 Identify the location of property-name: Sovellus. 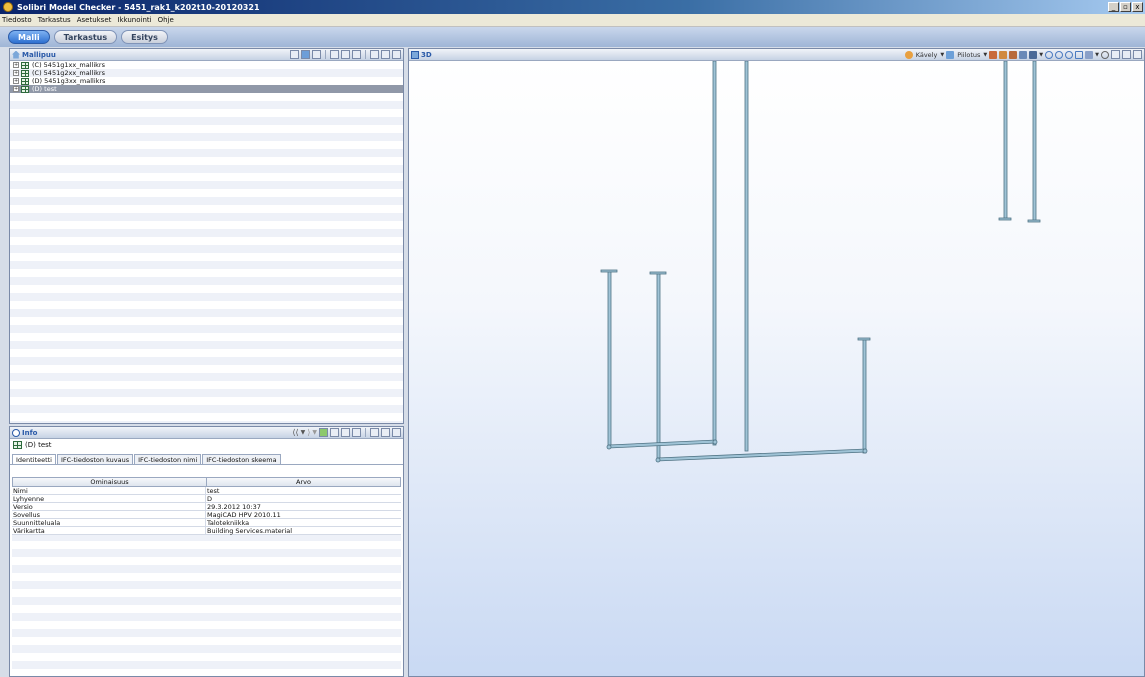
(109, 515).